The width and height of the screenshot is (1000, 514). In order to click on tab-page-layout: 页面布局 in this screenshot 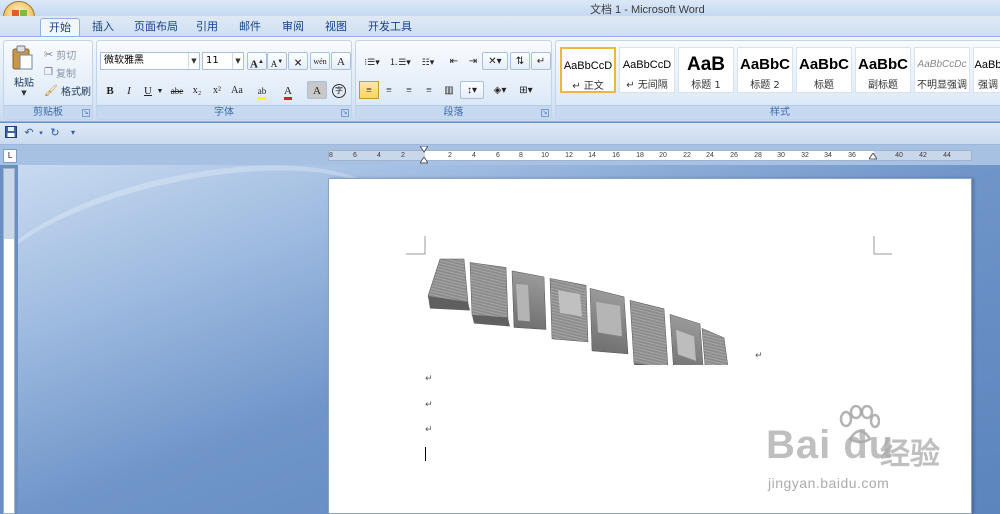, I will do `click(156, 27)`.